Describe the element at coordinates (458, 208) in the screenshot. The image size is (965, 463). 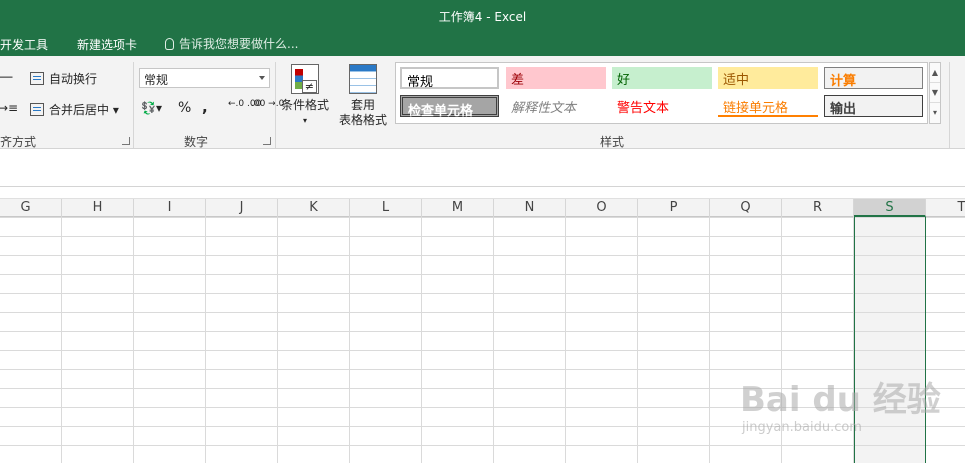
I see `column-header-m: M` at that location.